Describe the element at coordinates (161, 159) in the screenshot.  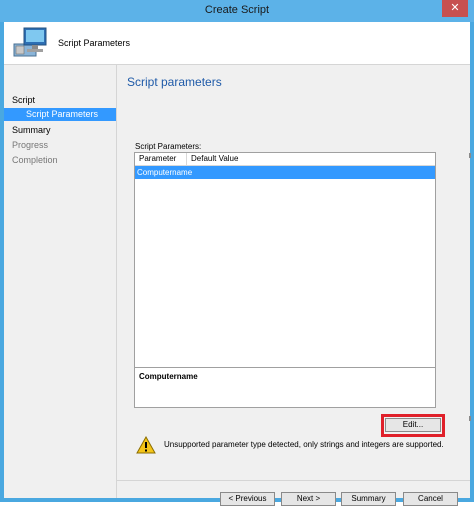
I see `column-header-parameter: Parameter` at that location.